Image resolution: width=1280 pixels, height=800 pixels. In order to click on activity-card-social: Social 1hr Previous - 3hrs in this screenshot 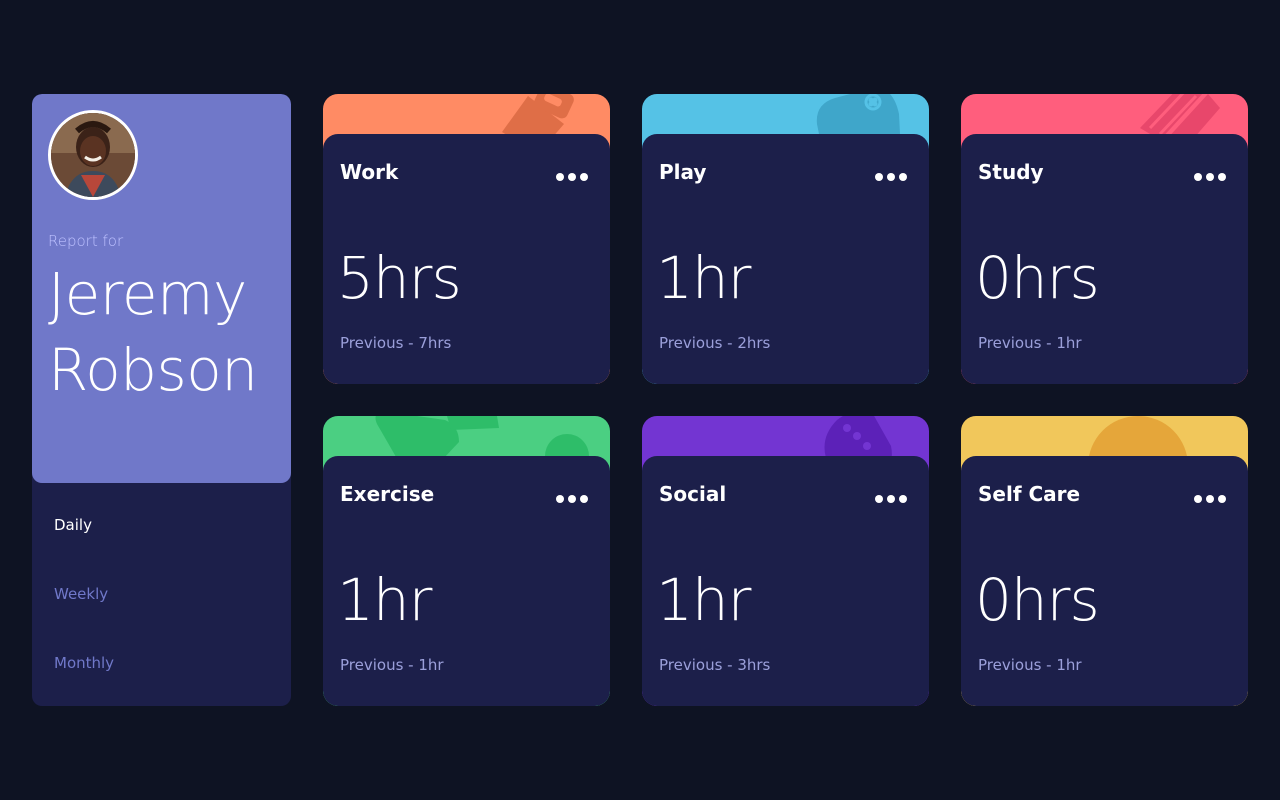, I will do `click(785, 561)`.